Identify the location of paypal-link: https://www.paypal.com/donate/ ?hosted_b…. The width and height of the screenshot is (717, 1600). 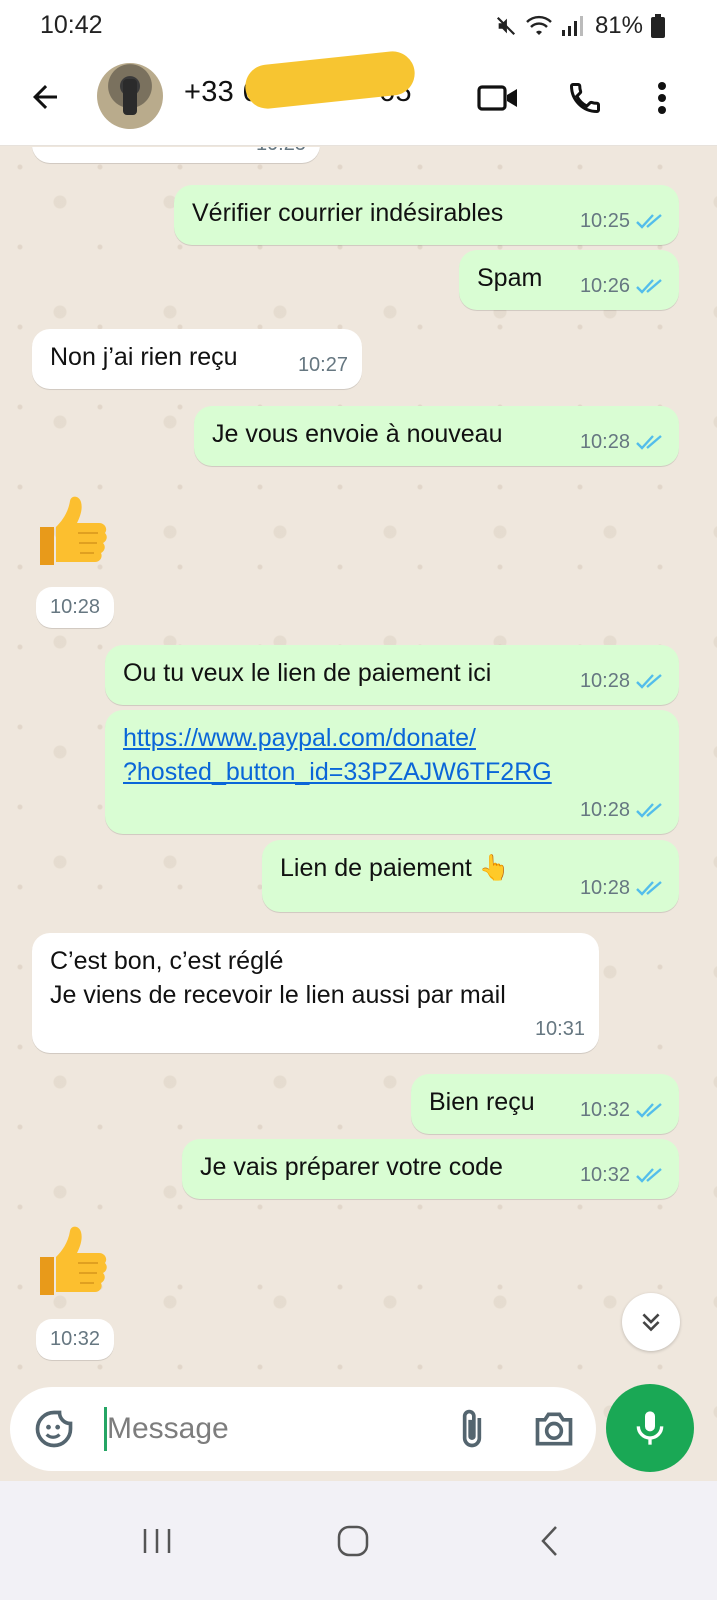
(392, 755).